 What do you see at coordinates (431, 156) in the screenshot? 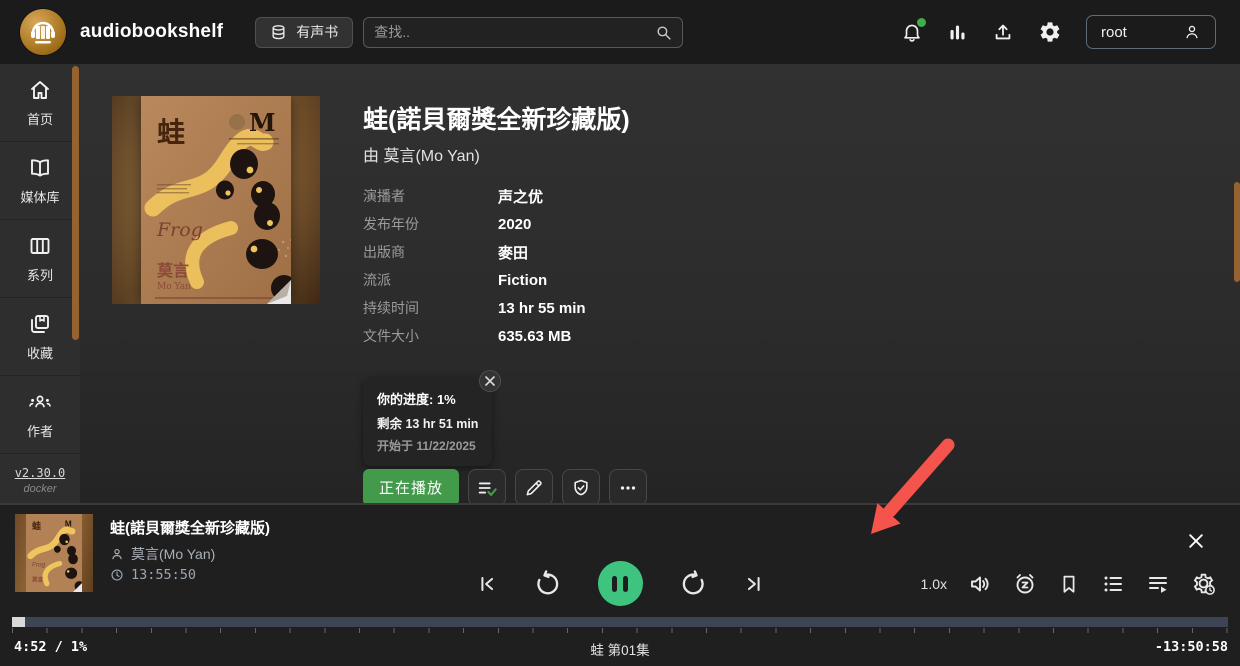
I see `author-link: 莫言(Mo Yan)` at bounding box center [431, 156].